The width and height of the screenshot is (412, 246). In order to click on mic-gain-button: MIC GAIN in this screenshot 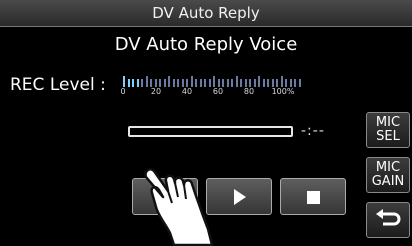, I will do `click(388, 175)`.